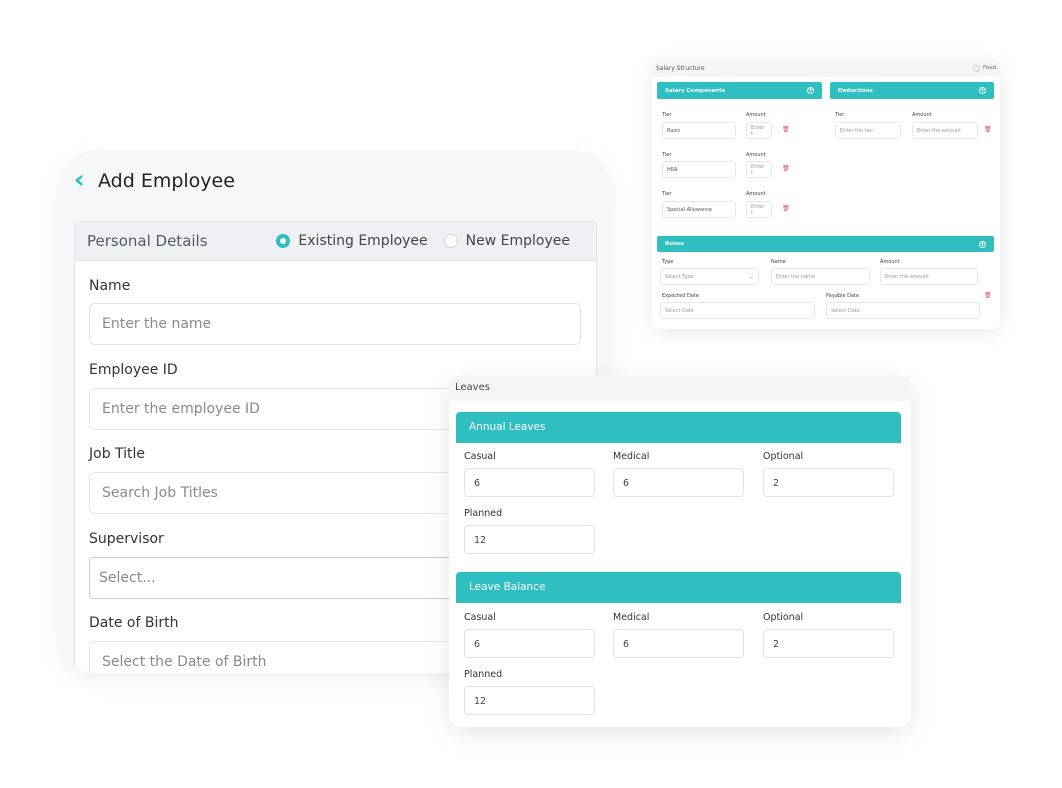 This screenshot has width=1062, height=788. I want to click on bonus-title: Bonus, so click(675, 244).